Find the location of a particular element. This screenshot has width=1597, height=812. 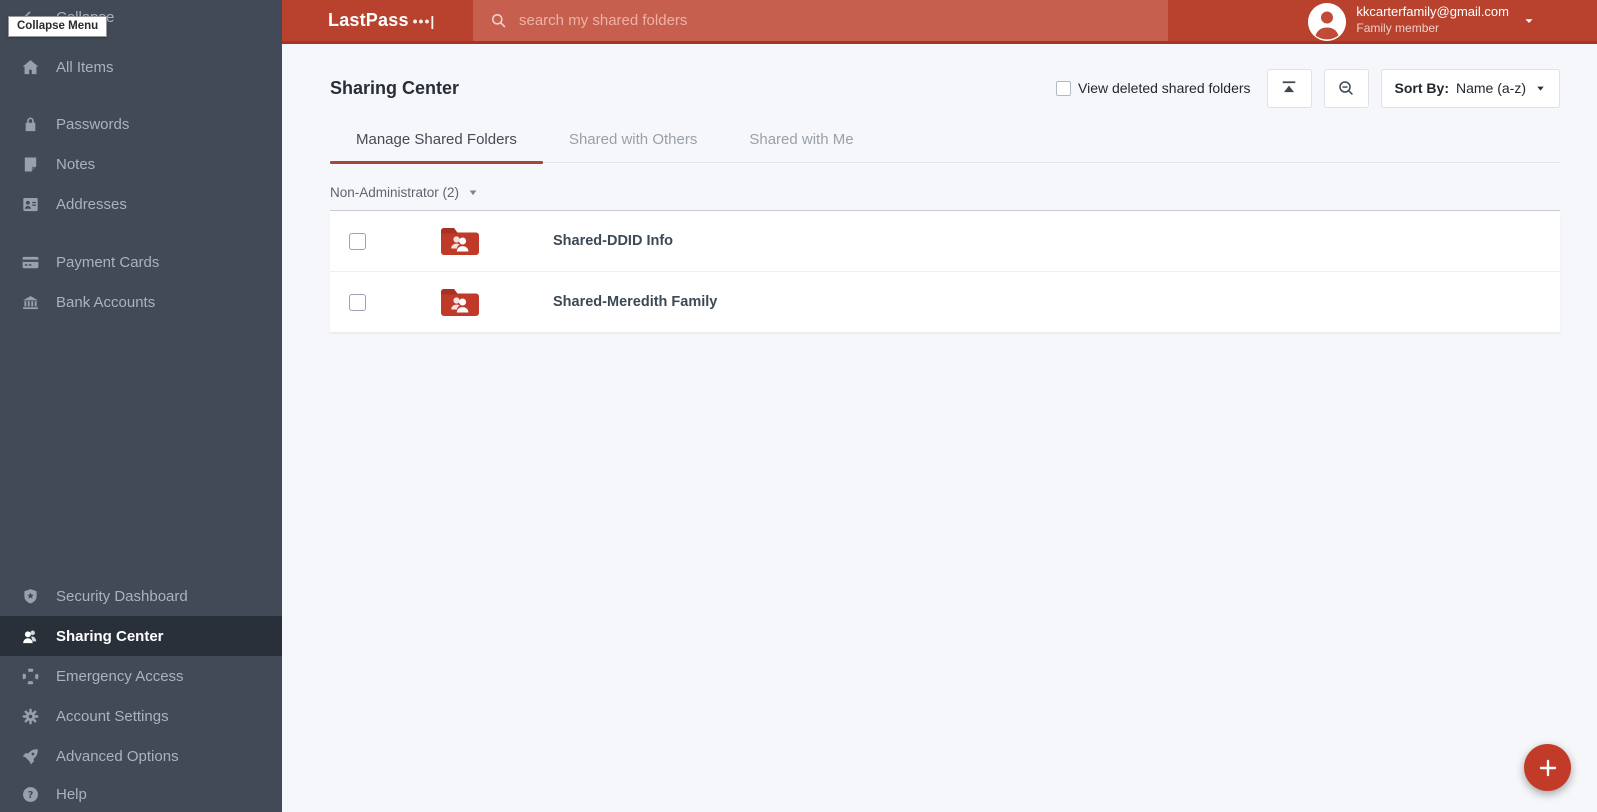

sidebar-item-payment-cards: Payment Cards is located at coordinates (141, 262).